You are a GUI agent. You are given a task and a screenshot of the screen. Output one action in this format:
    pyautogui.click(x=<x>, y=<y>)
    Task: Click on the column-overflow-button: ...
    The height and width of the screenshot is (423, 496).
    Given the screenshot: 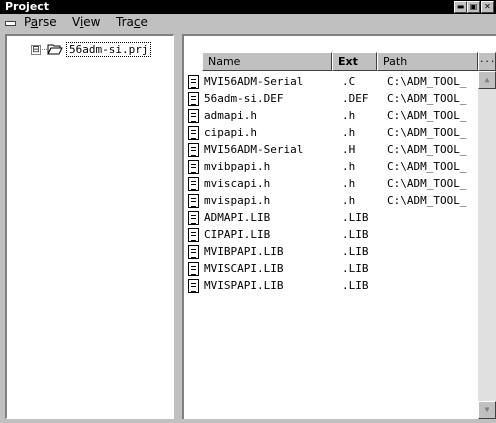 What is the action you would take?
    pyautogui.click(x=487, y=61)
    